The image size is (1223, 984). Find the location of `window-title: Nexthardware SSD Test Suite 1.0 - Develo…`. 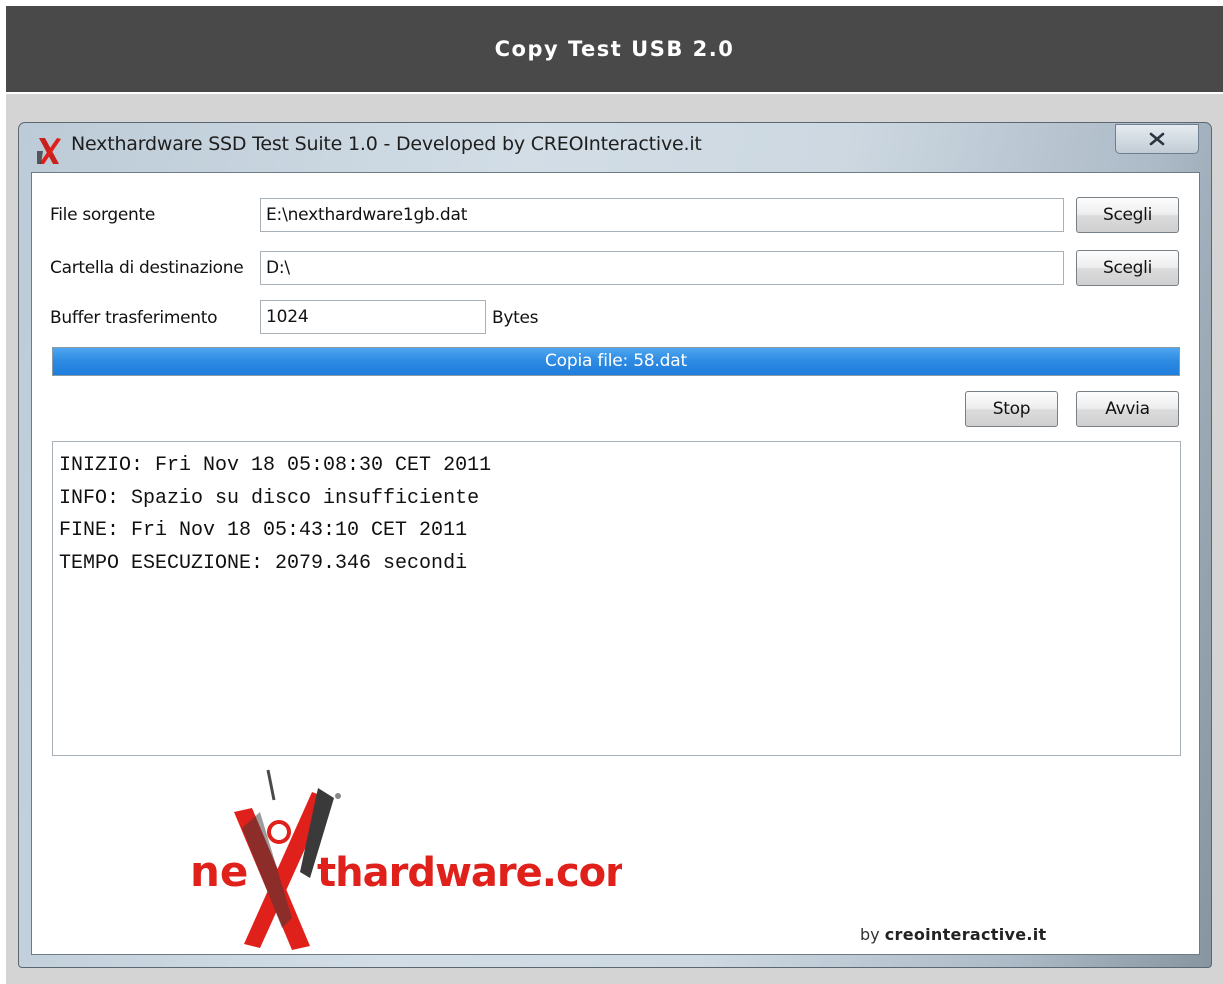

window-title: Nexthardware SSD Test Suite 1.0 - Develo… is located at coordinates (386, 144).